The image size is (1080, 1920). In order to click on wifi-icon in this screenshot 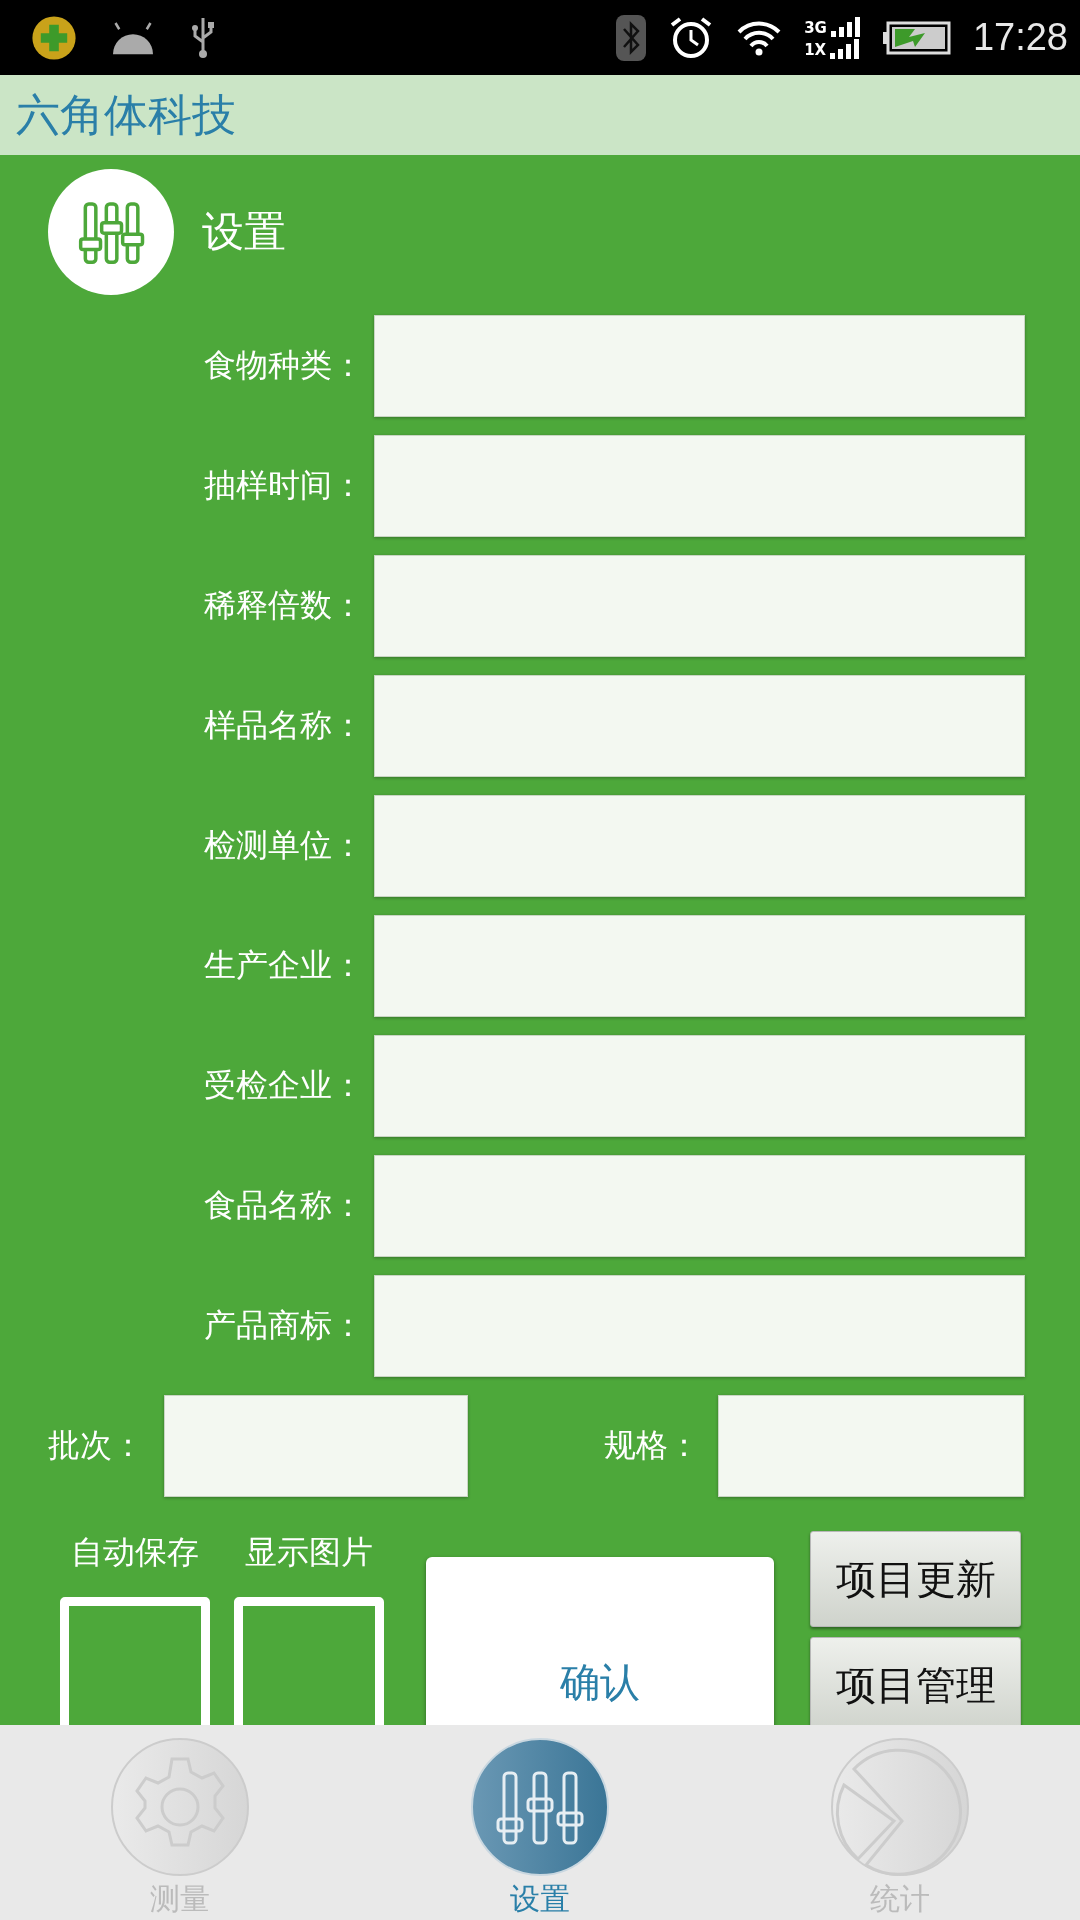, I will do `click(759, 37)`.